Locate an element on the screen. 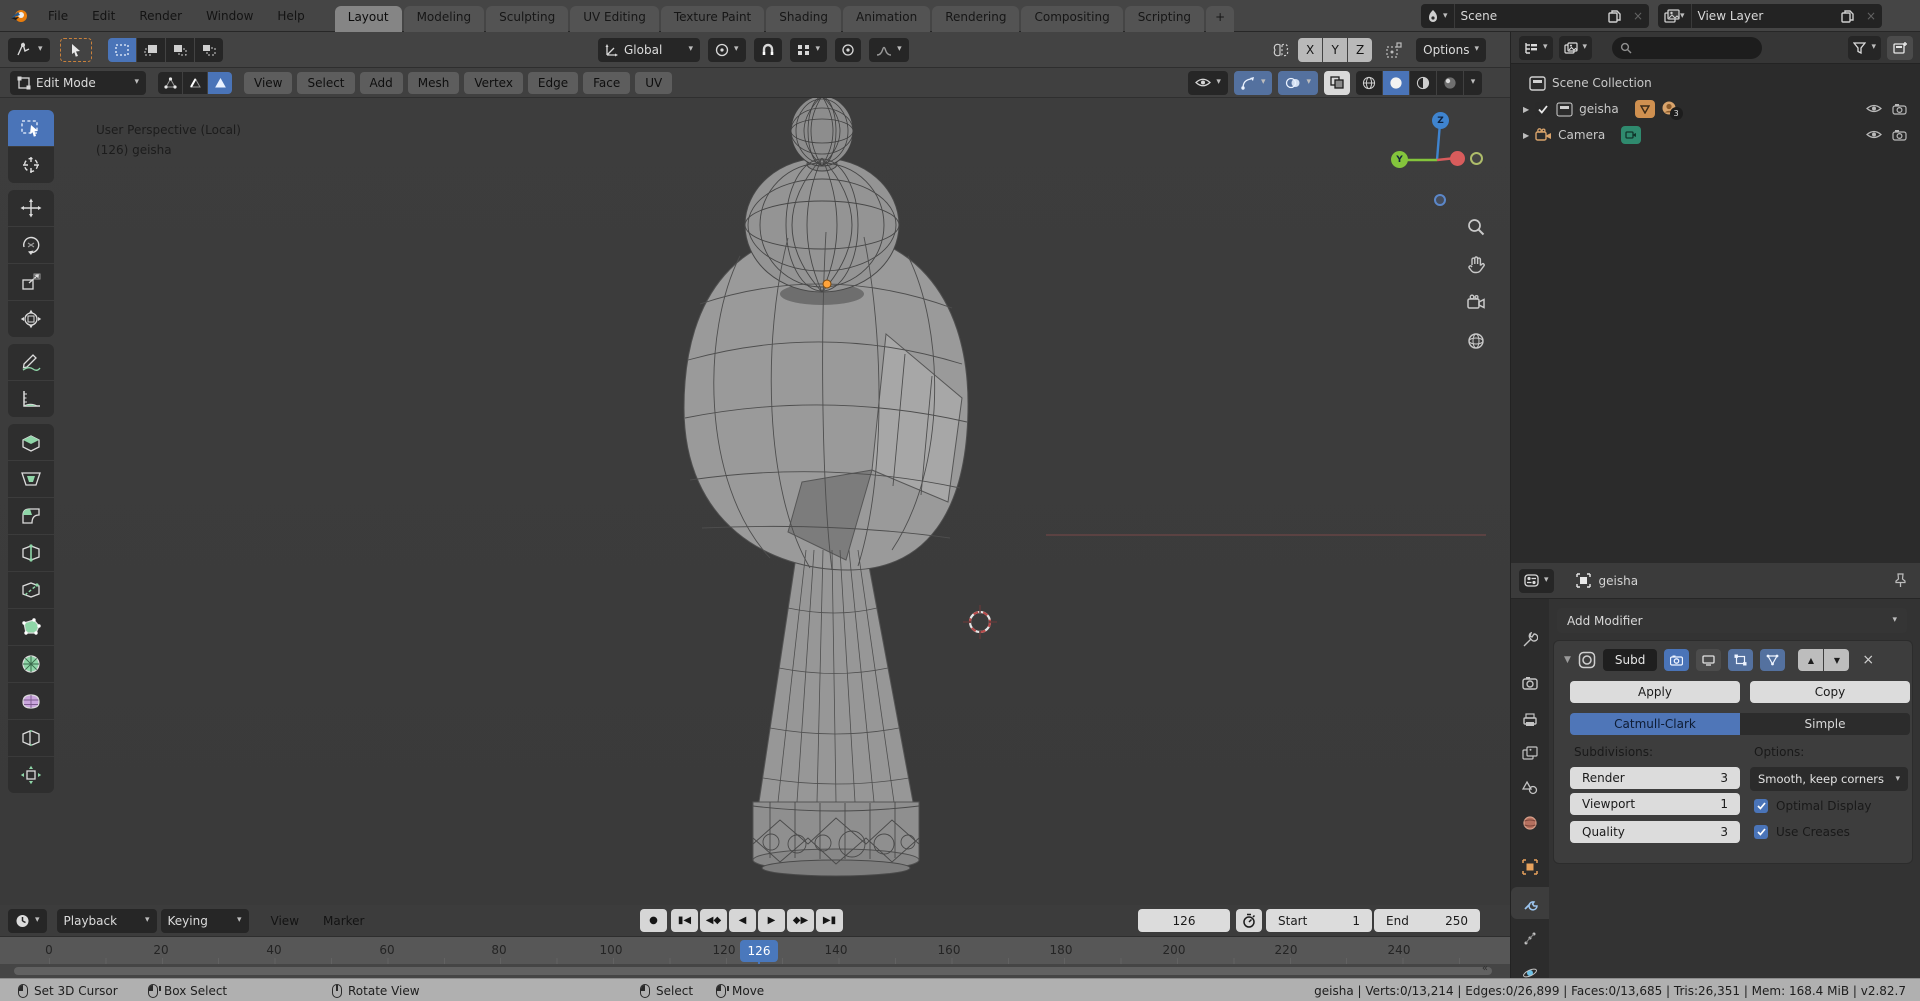  tool-move is located at coordinates (31, 208).